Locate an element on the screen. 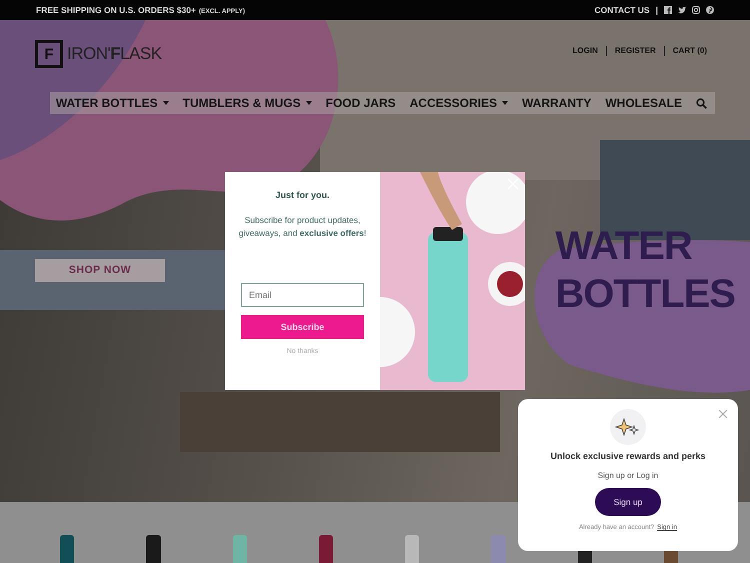 The image size is (750, 563). rewards-title: Unlock exclusive rewards and perks is located at coordinates (628, 456).